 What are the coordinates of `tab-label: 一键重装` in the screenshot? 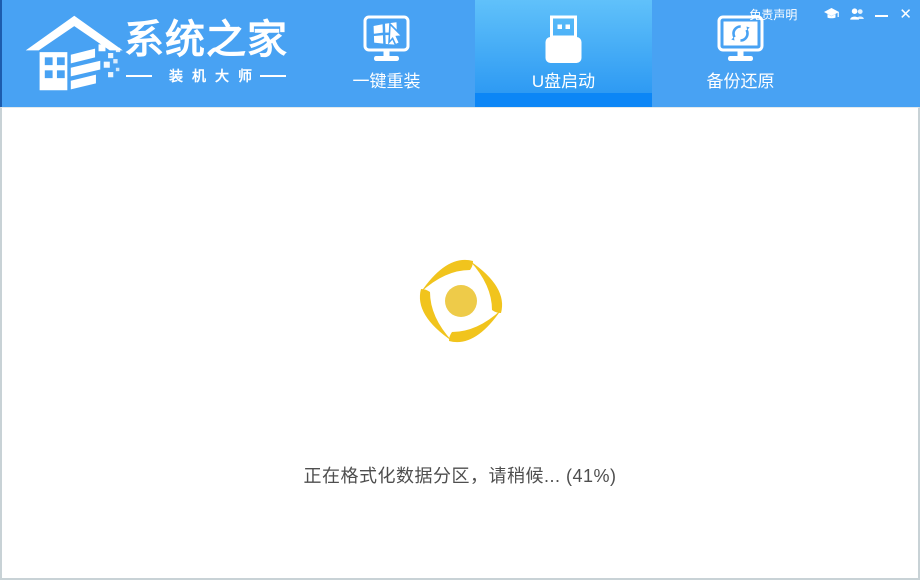 It's located at (386, 81).